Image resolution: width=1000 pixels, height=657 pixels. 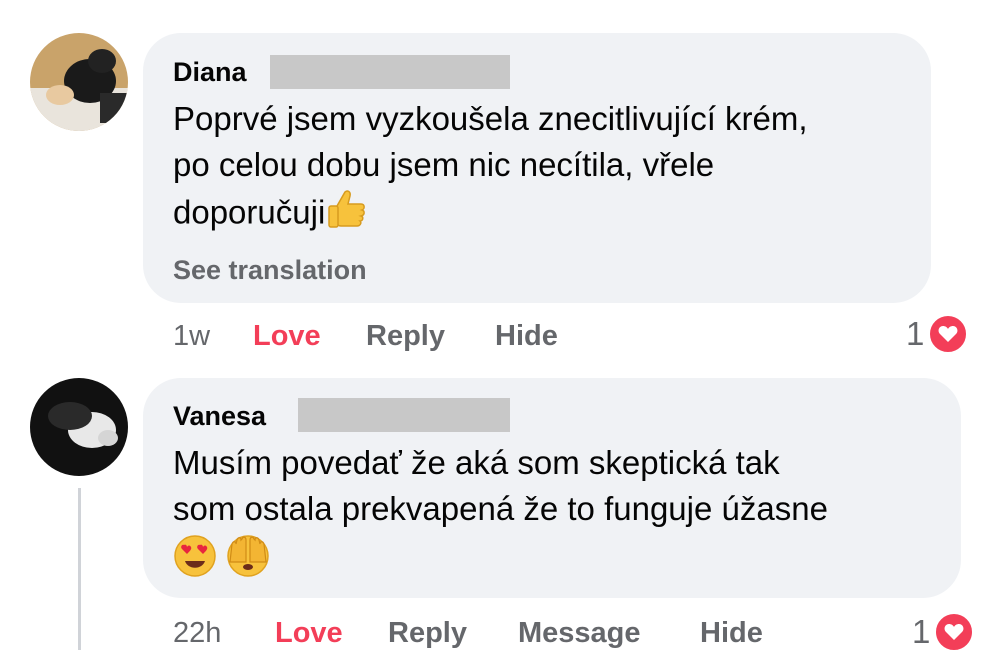 What do you see at coordinates (444, 164) in the screenshot?
I see `comment-text-line: po celou dobu jsem nic necítila, vřele` at bounding box center [444, 164].